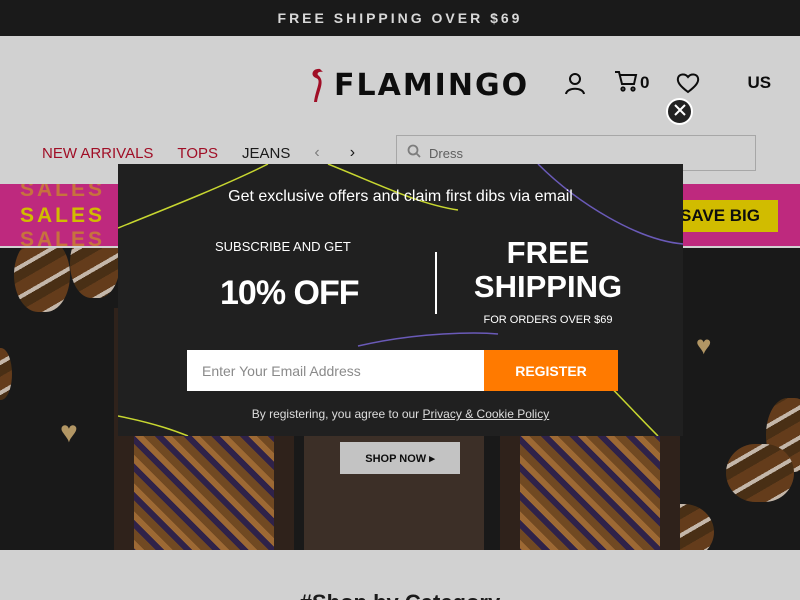  I want to click on free-shipping-bar: FREE SHIPPING OVER $69, so click(400, 18).